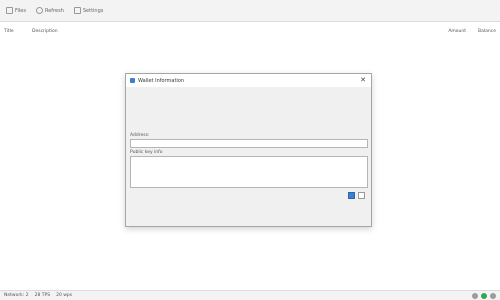  What do you see at coordinates (233, 31) in the screenshot?
I see `column-description: Description` at bounding box center [233, 31].